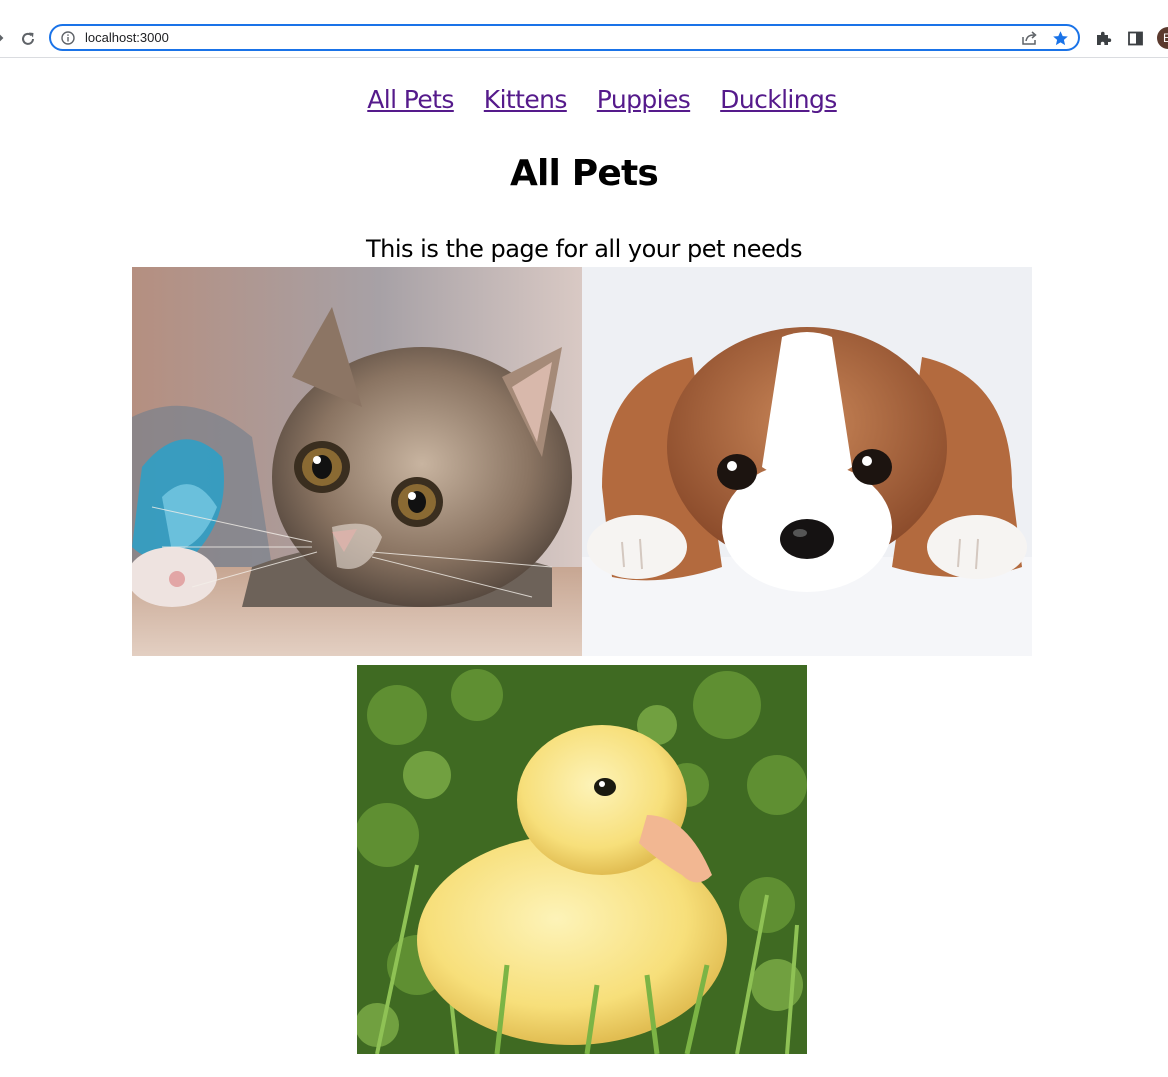 This screenshot has height=1077, width=1168. Describe the element at coordinates (584, 249) in the screenshot. I see `page-subtitle: This is the page for all your pet needs` at that location.